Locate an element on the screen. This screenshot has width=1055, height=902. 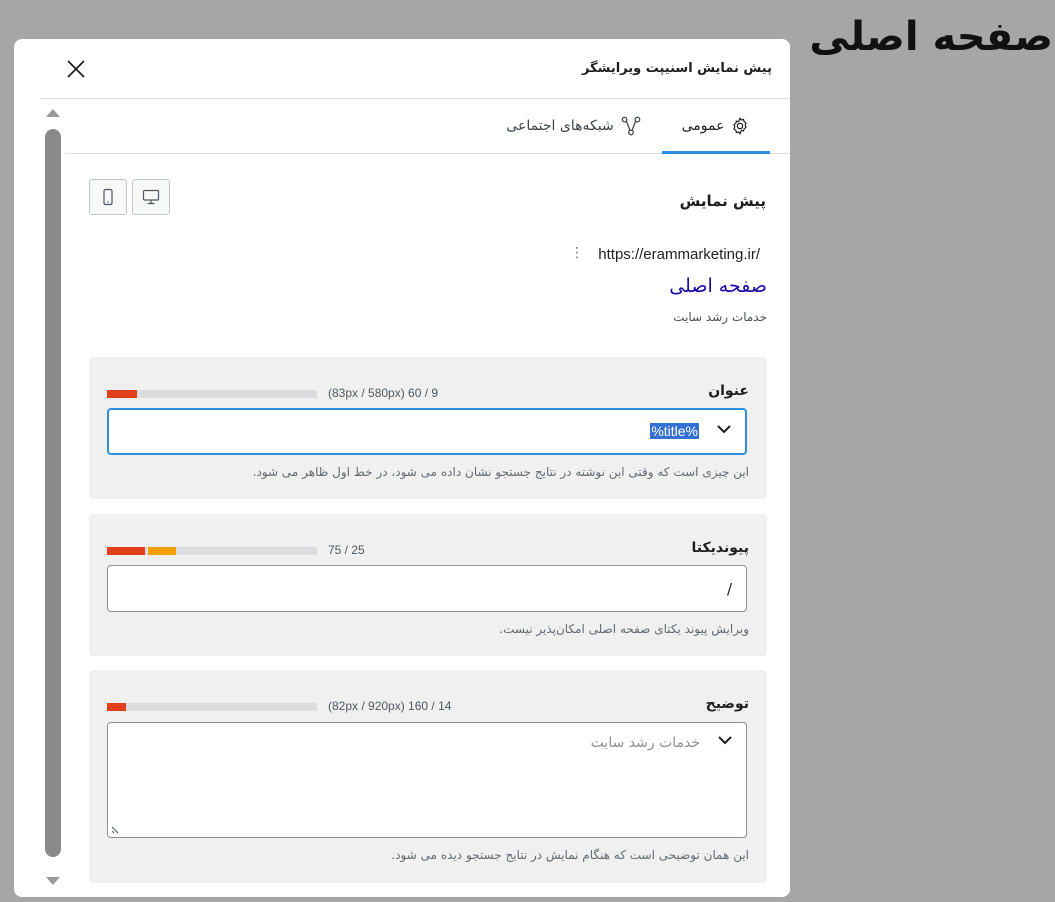
title-input: %title% is located at coordinates (427, 431).